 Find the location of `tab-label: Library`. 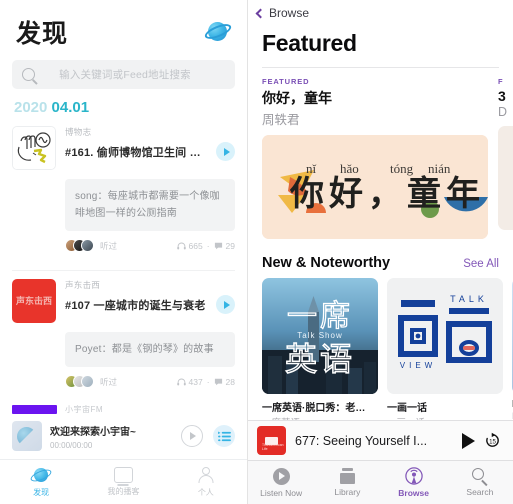

tab-label: Library is located at coordinates (347, 492).